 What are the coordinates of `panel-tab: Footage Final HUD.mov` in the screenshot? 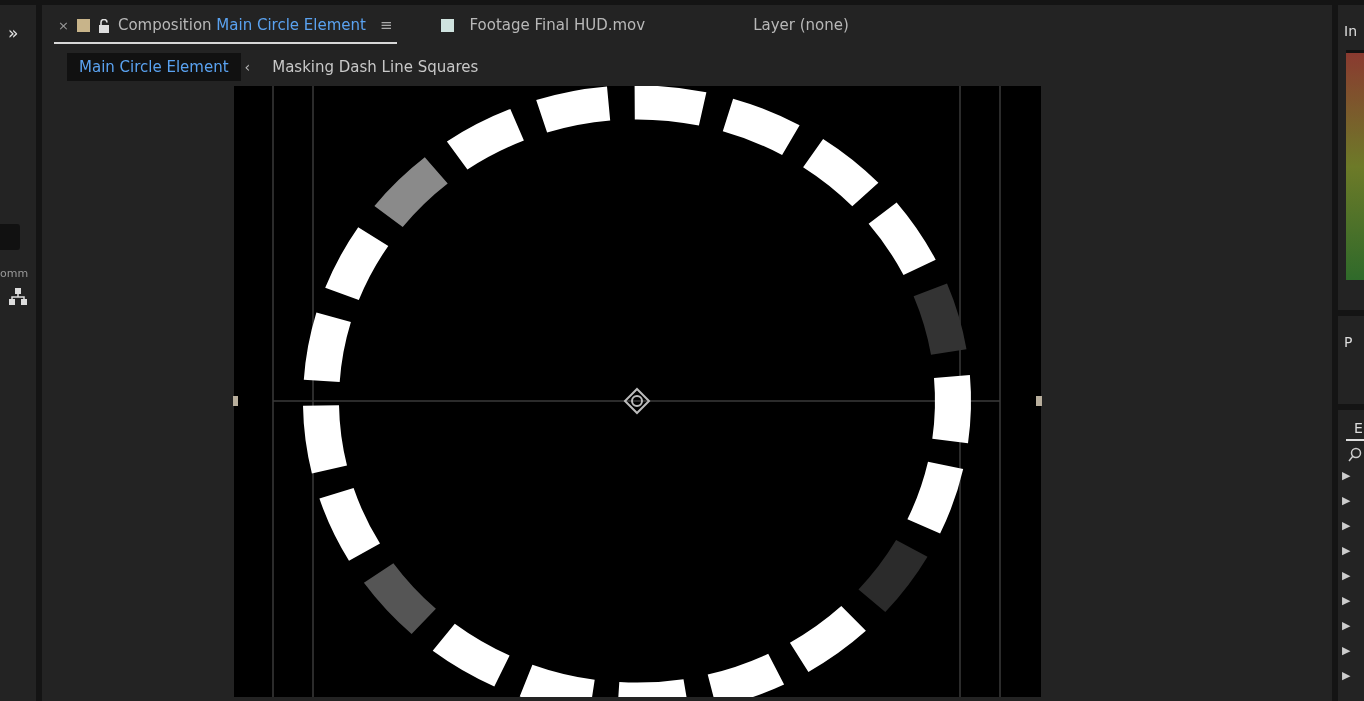 It's located at (543, 26).